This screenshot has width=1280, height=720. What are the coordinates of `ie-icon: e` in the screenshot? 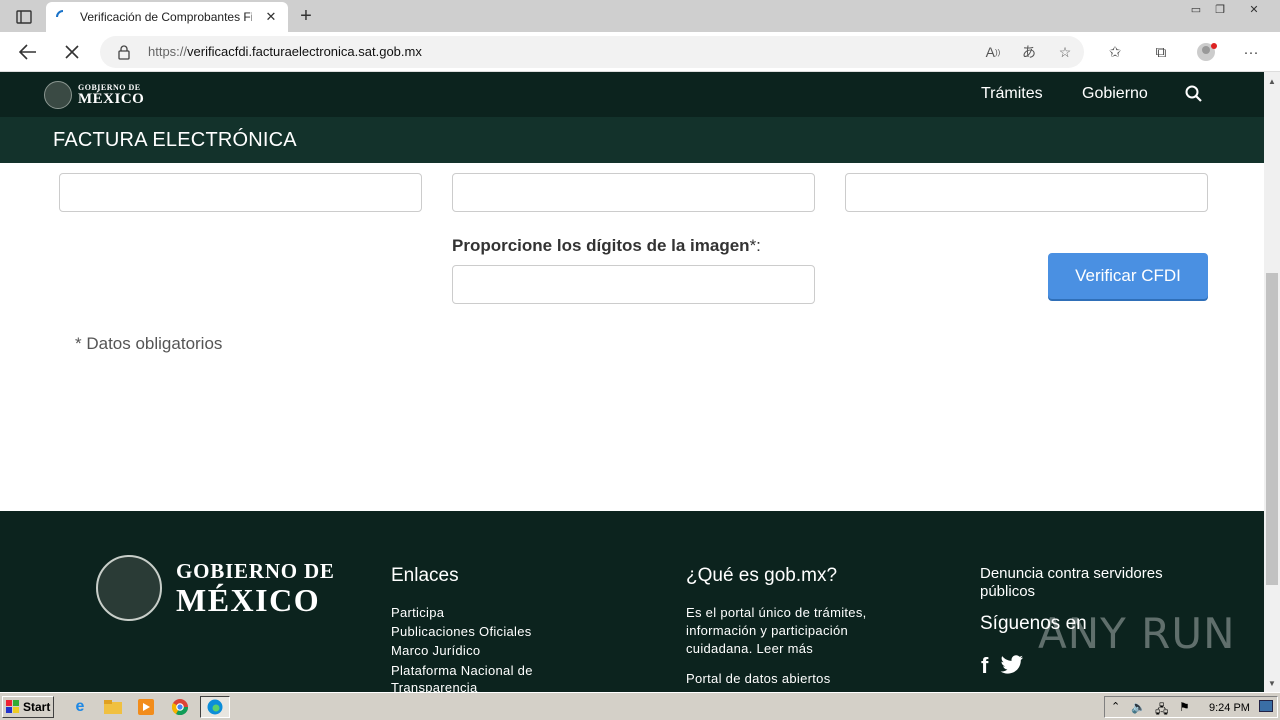 It's located at (80, 707).